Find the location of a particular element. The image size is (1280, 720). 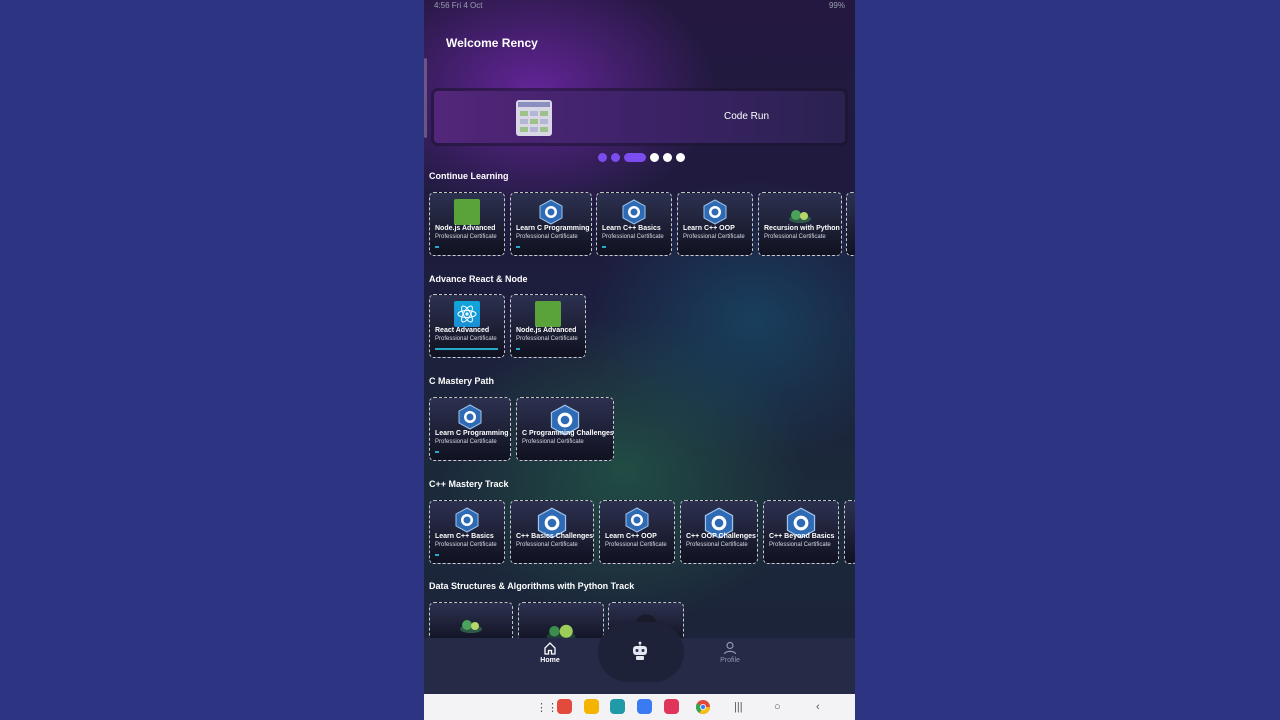

nav-profile-label: Profile is located at coordinates (730, 660).